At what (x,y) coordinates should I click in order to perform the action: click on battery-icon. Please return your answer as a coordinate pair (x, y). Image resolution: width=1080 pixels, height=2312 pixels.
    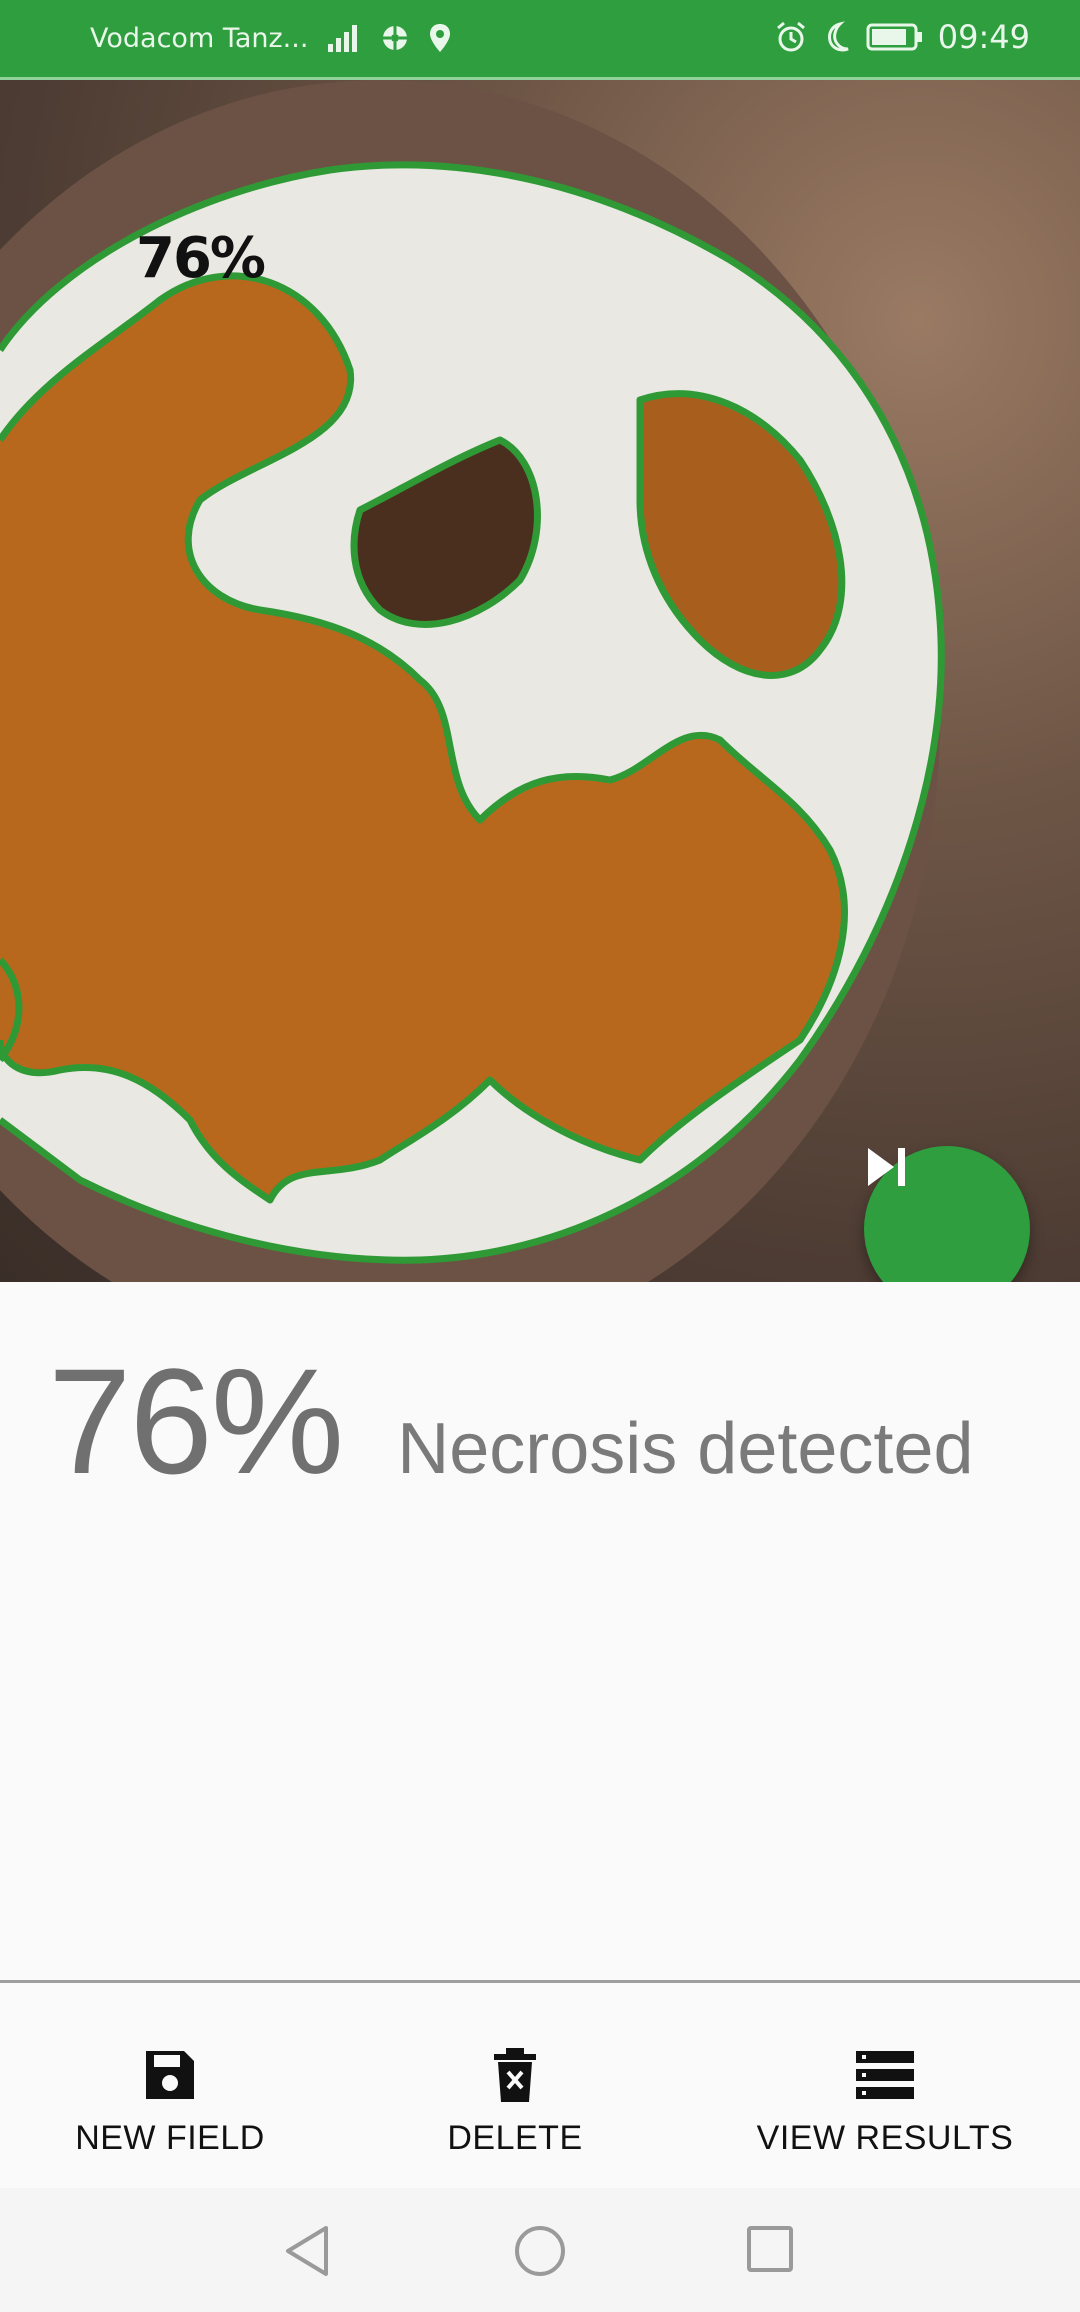
    Looking at the image, I should click on (895, 37).